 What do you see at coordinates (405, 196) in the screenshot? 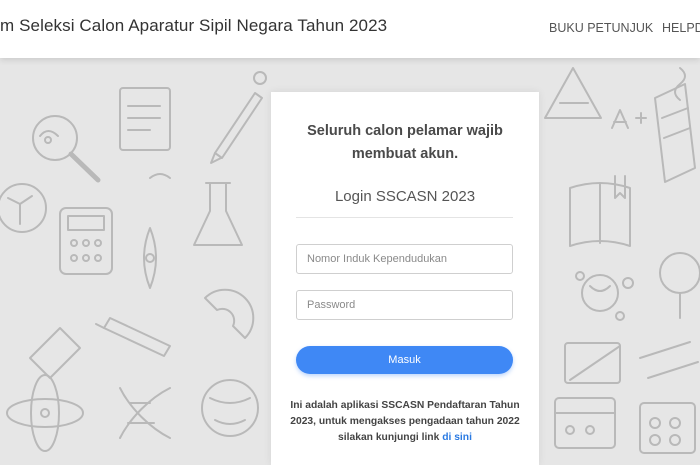
I see `login-title: Login SSCASN 2023` at bounding box center [405, 196].